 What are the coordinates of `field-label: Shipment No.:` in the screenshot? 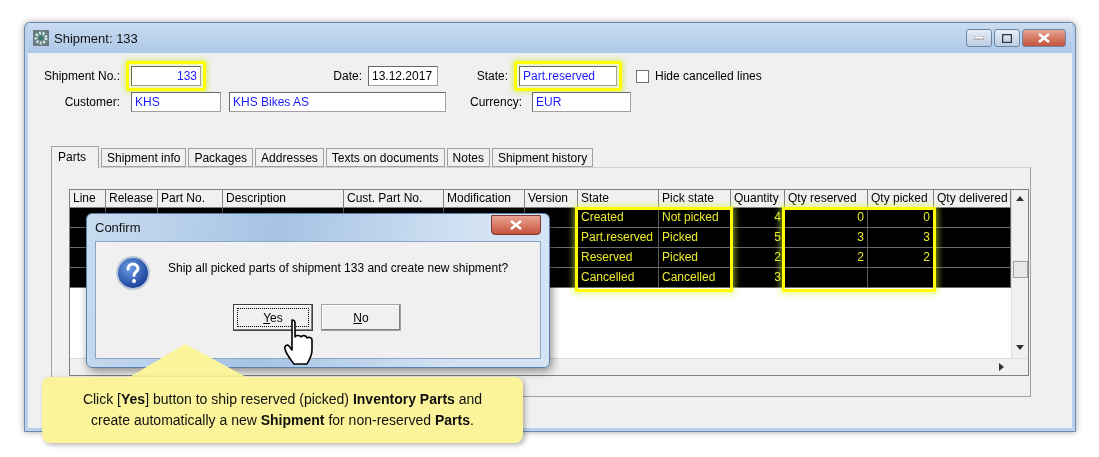 It's located at (81, 76).